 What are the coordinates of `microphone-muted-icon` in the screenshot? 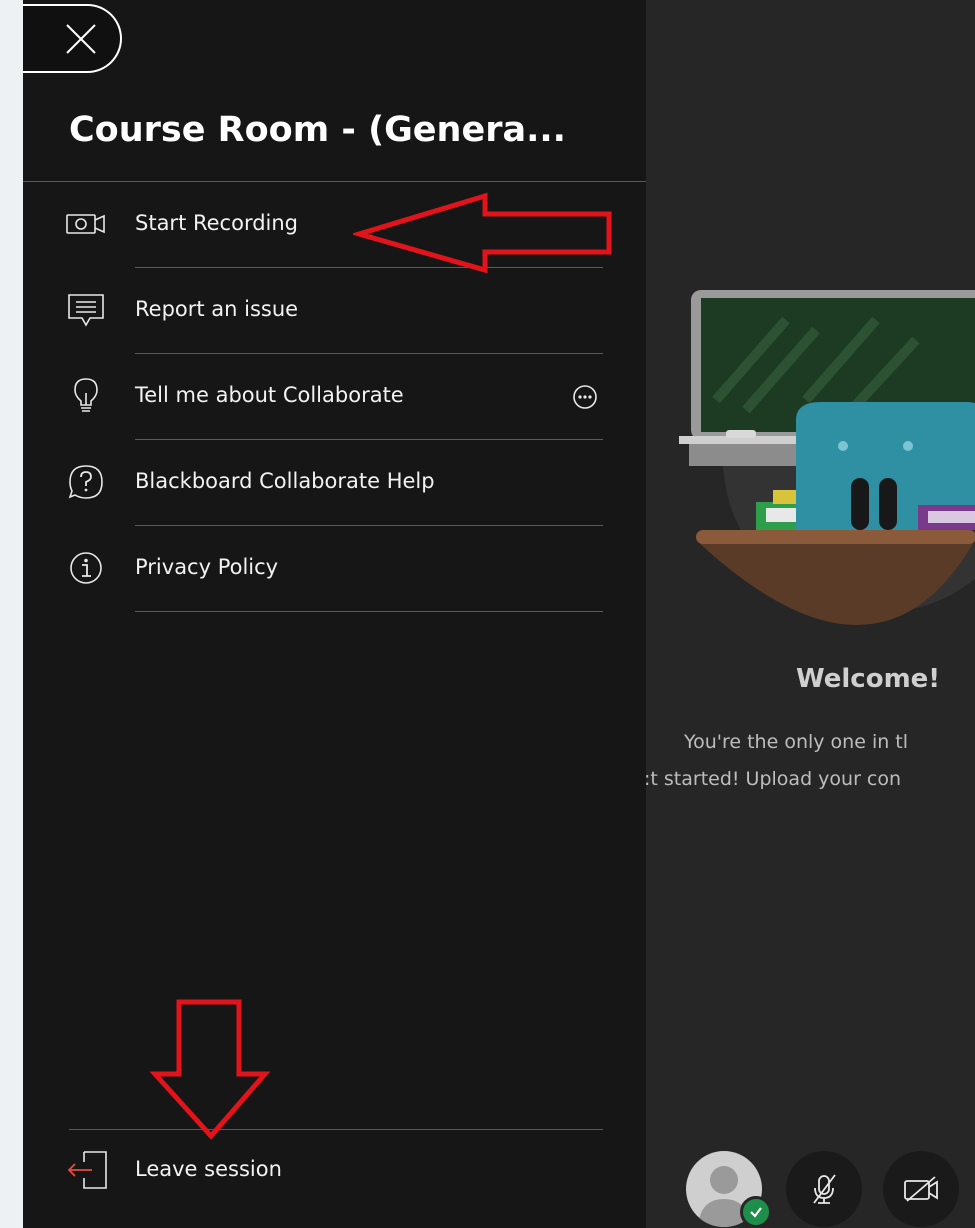 It's located at (824, 1189).